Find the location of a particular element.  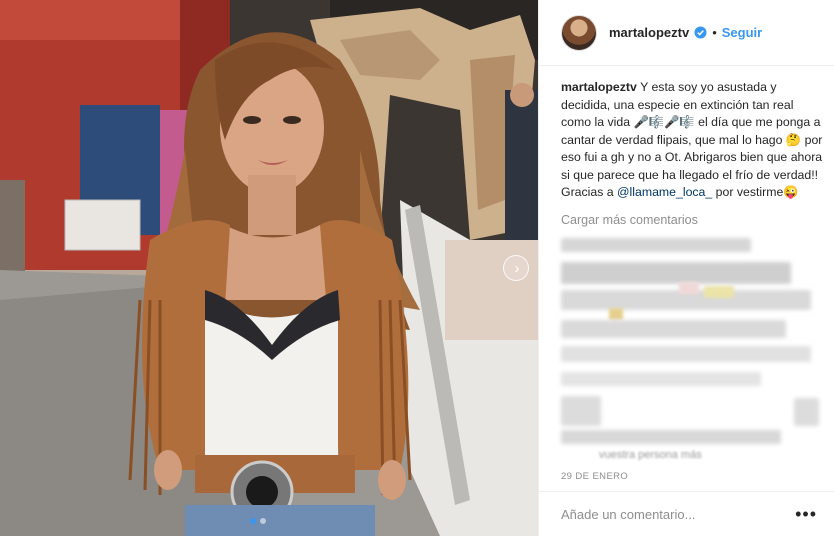

carousel-dot is located at coordinates (263, 521).